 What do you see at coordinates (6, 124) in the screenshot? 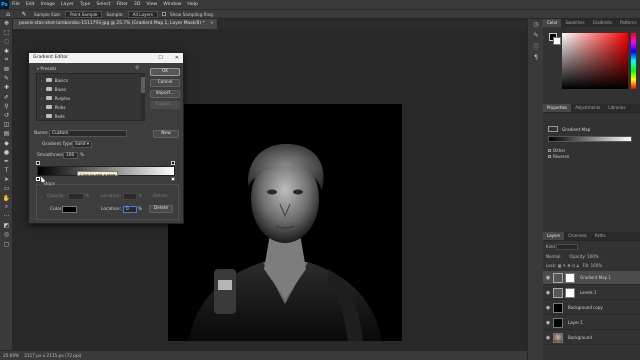
I see `eraser-tool-icon: ◫` at bounding box center [6, 124].